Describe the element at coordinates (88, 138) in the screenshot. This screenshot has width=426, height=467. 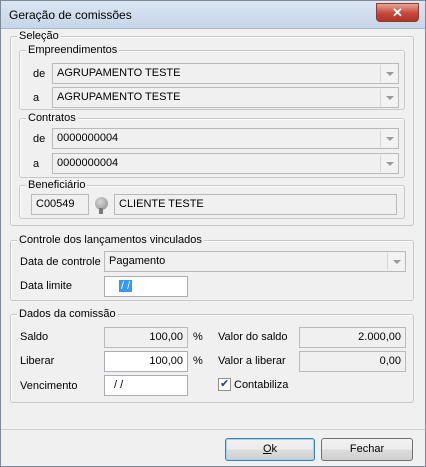
I see `contrato-de-value: 0000000004` at that location.